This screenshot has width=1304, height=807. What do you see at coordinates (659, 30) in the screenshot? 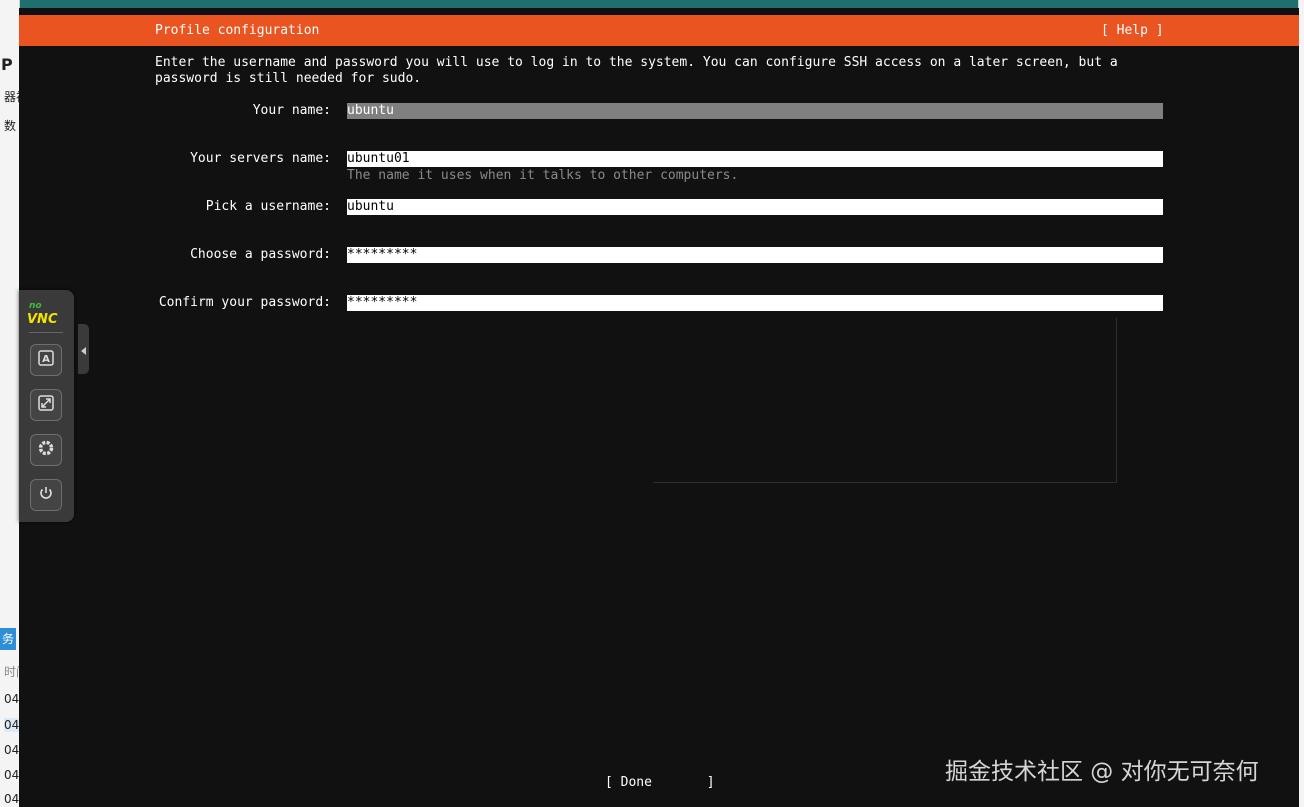
I see `title-bar: Profile configuration [ Help ]` at bounding box center [659, 30].